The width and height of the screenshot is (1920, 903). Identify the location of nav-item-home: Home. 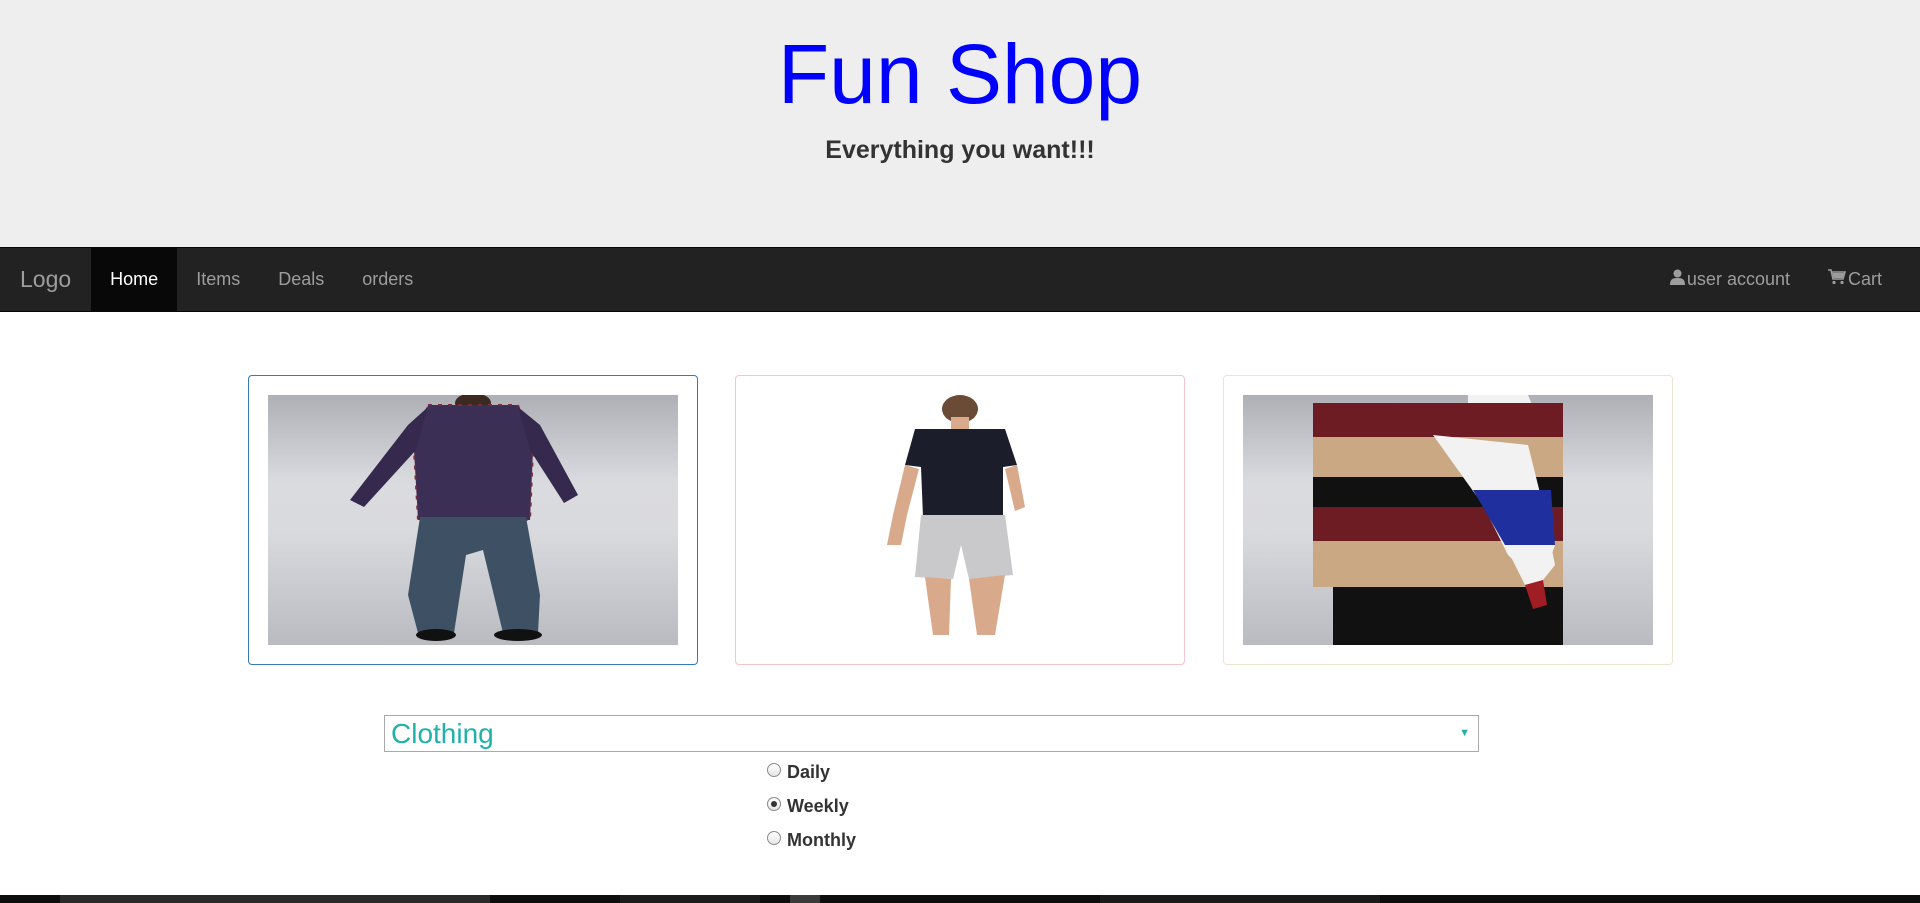
(134, 279).